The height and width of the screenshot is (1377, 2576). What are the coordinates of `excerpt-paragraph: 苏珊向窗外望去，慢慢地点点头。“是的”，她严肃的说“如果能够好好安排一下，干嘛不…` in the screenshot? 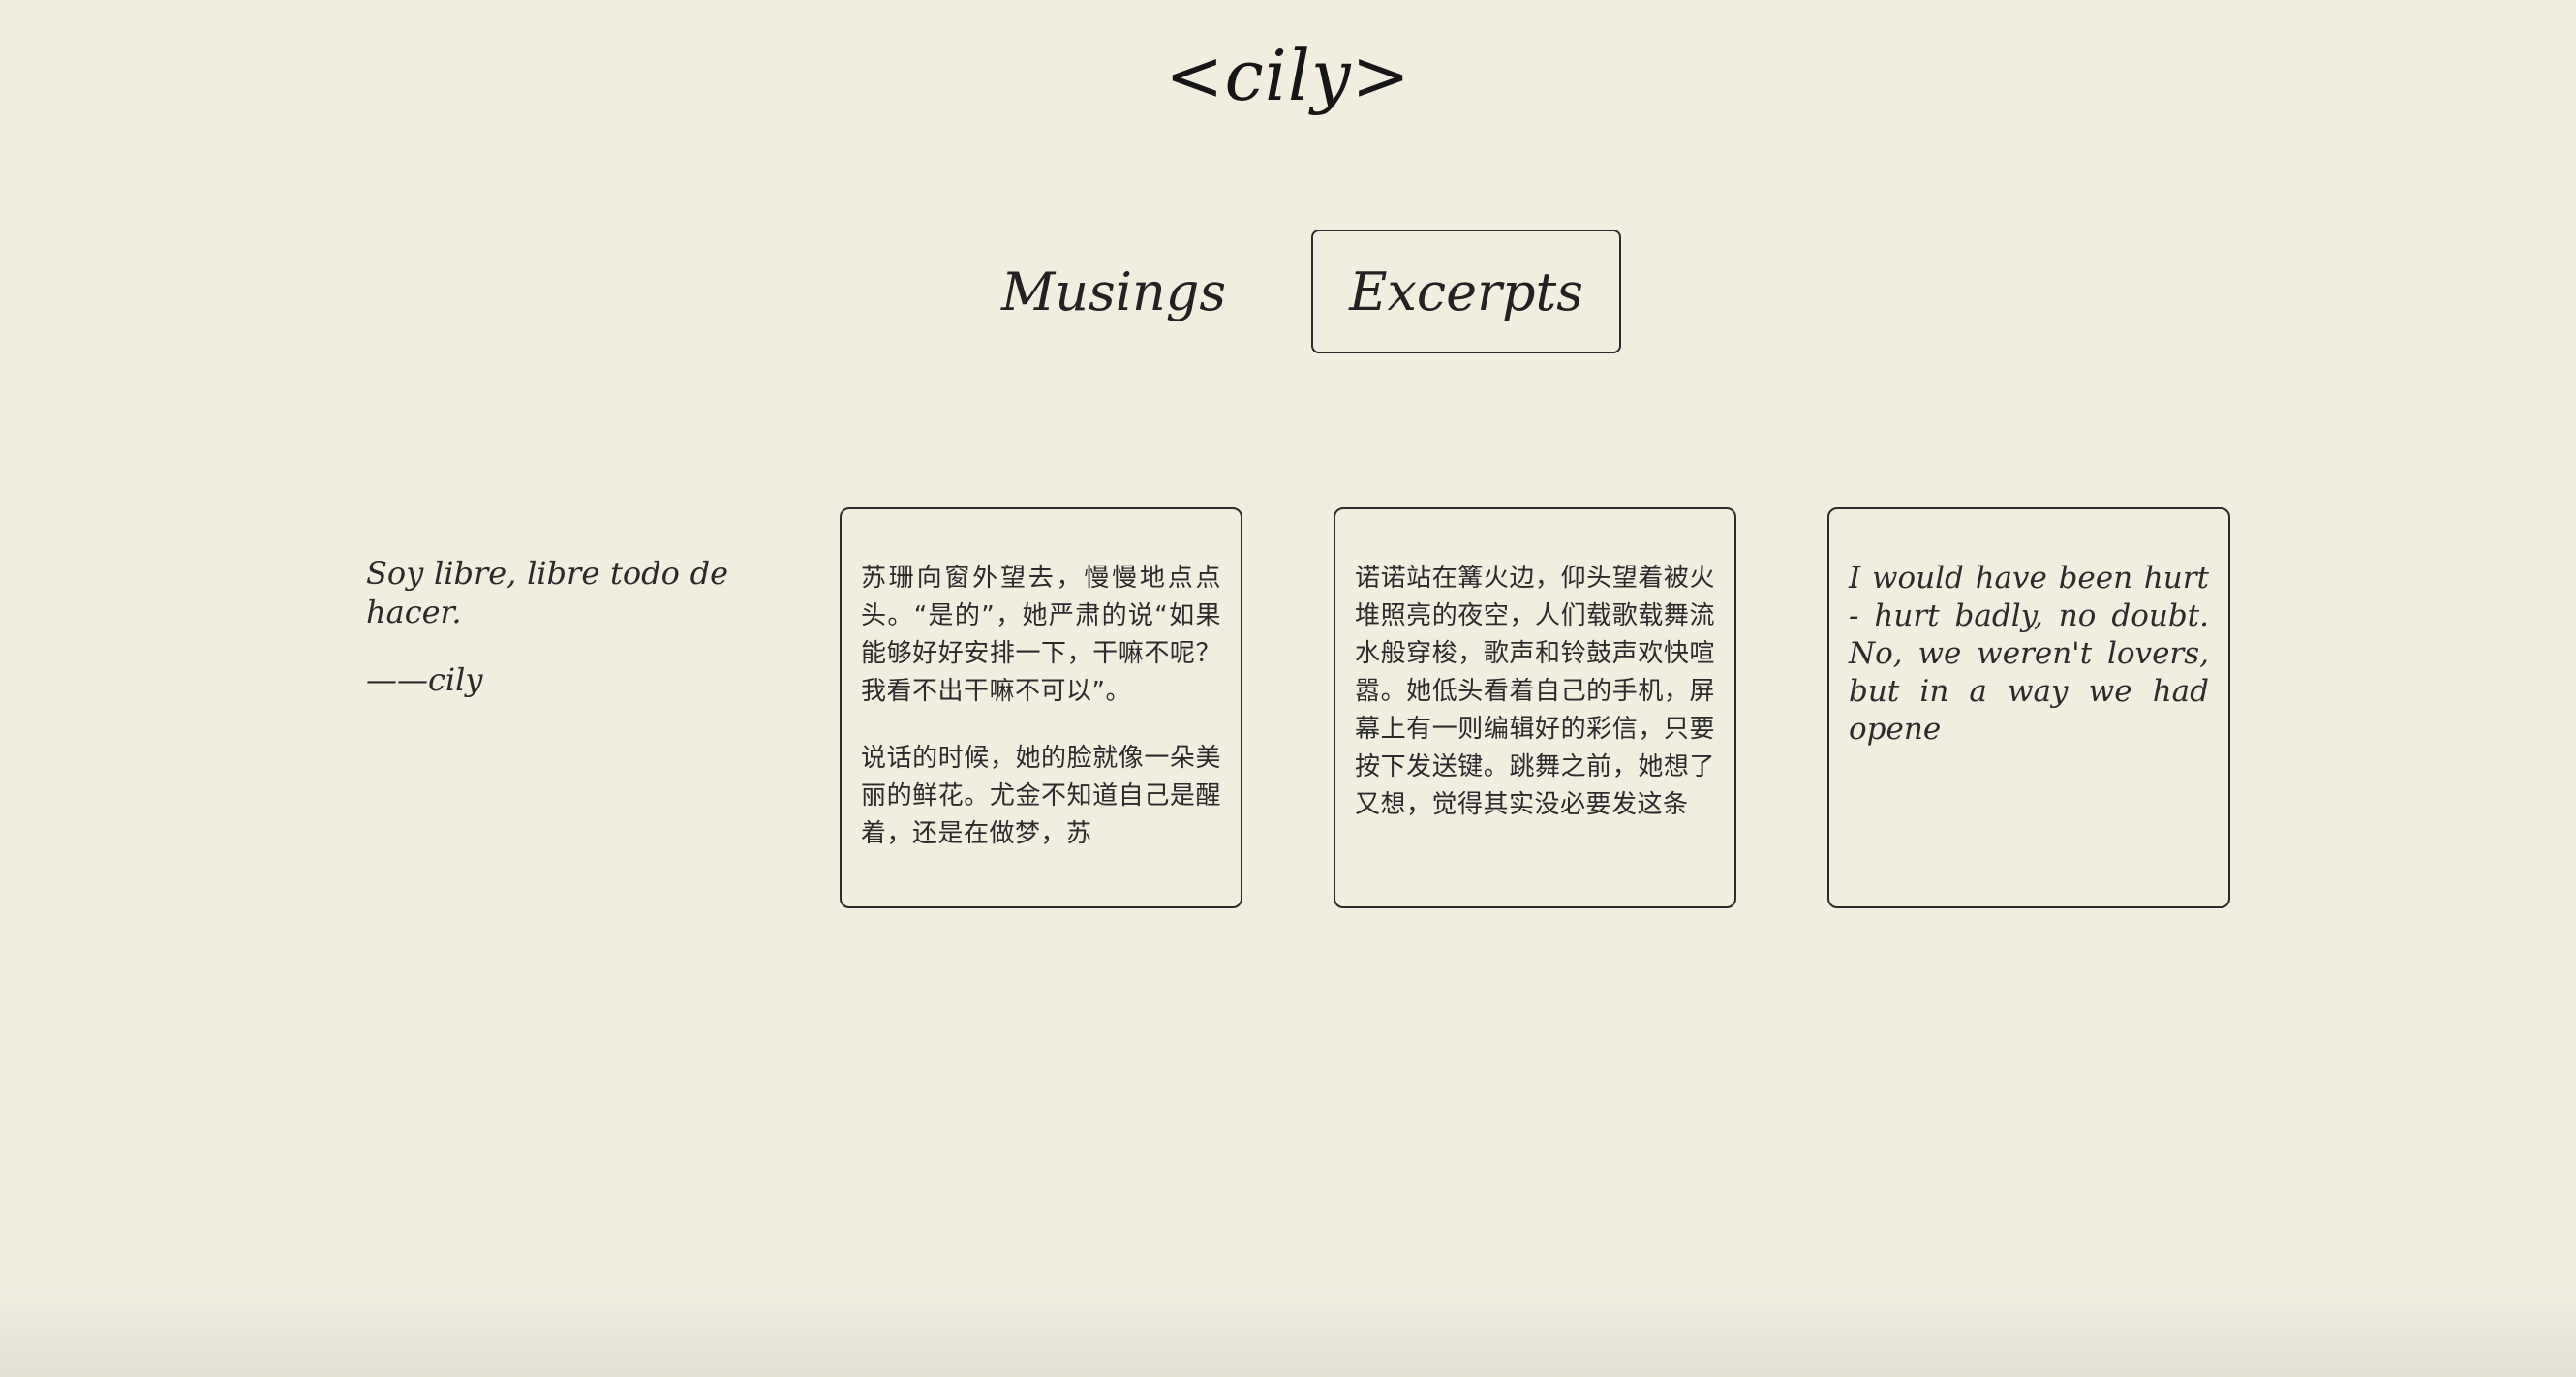 It's located at (1041, 635).